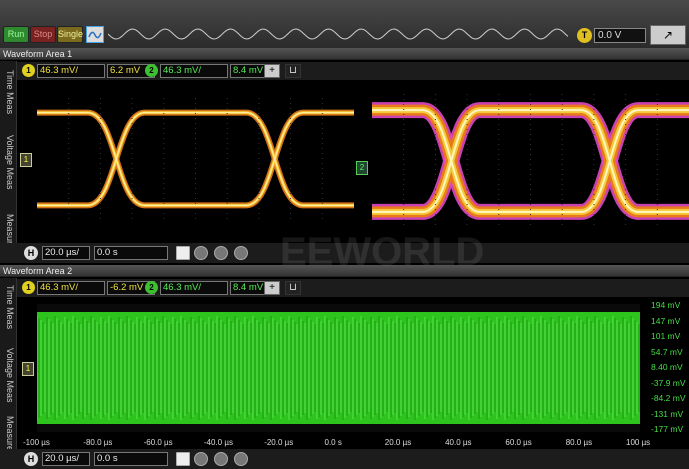  Describe the element at coordinates (272, 71) in the screenshot. I see `add-channel-button: +` at that location.